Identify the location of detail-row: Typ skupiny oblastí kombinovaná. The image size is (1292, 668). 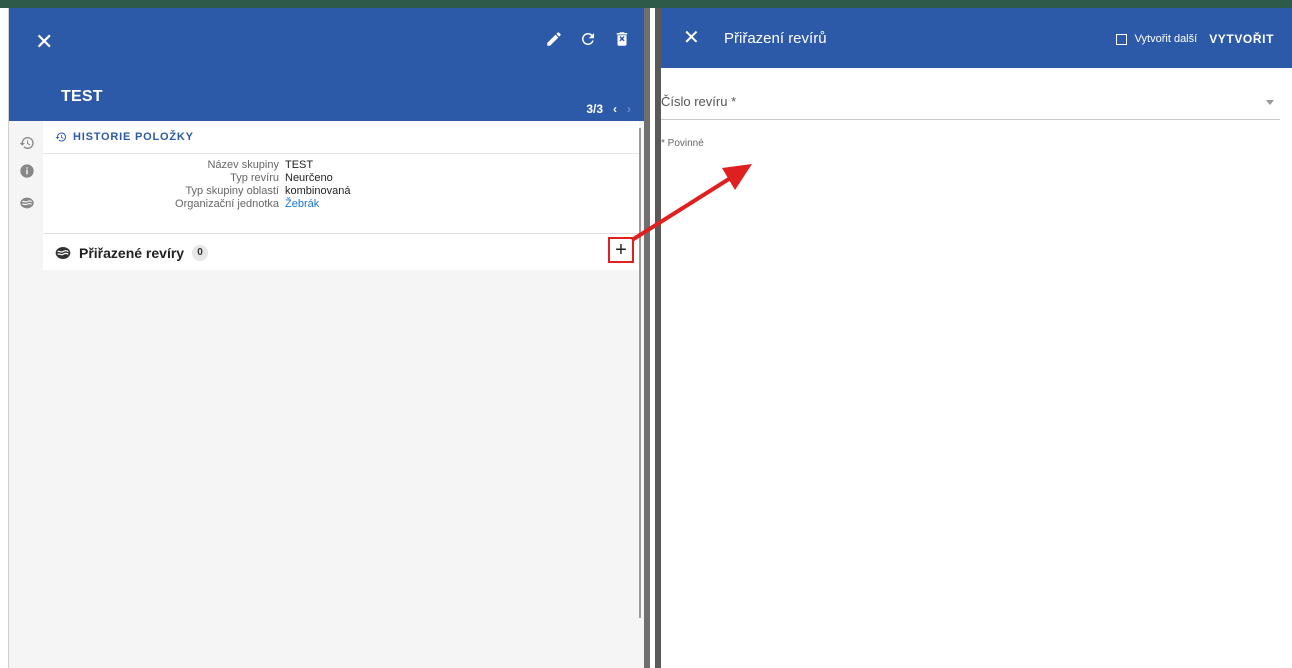
(341, 191).